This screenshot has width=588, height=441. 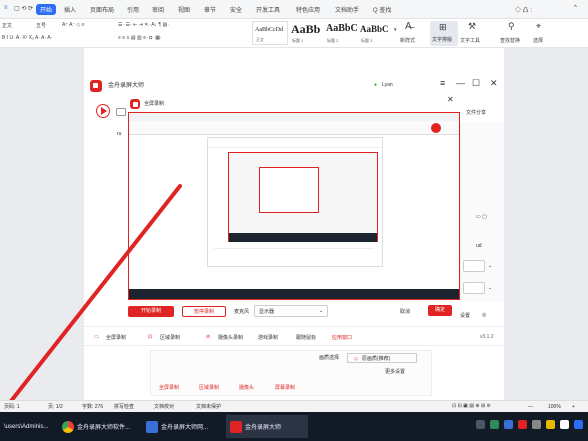 I want to click on tab-game: 游戏录制, so click(x=268, y=337).